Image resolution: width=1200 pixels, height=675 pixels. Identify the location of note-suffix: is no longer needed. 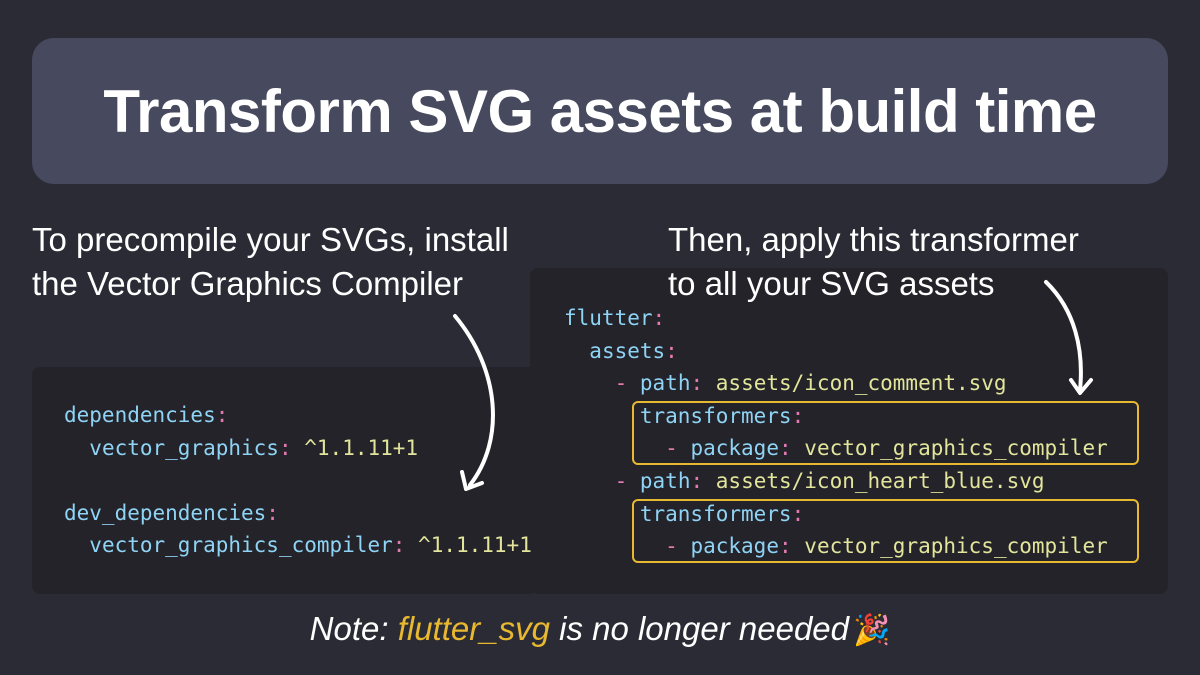
(699, 628).